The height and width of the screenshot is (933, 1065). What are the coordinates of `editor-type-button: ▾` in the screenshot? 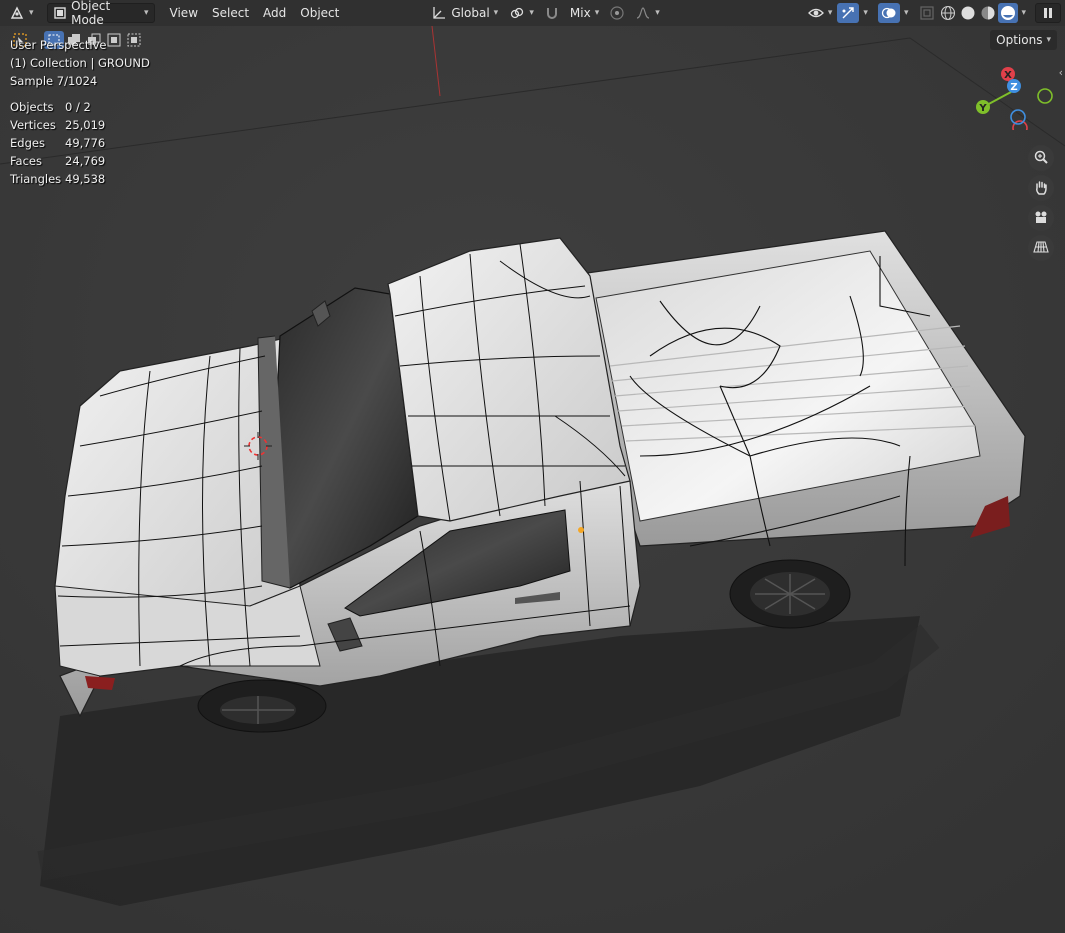 It's located at (21, 13).